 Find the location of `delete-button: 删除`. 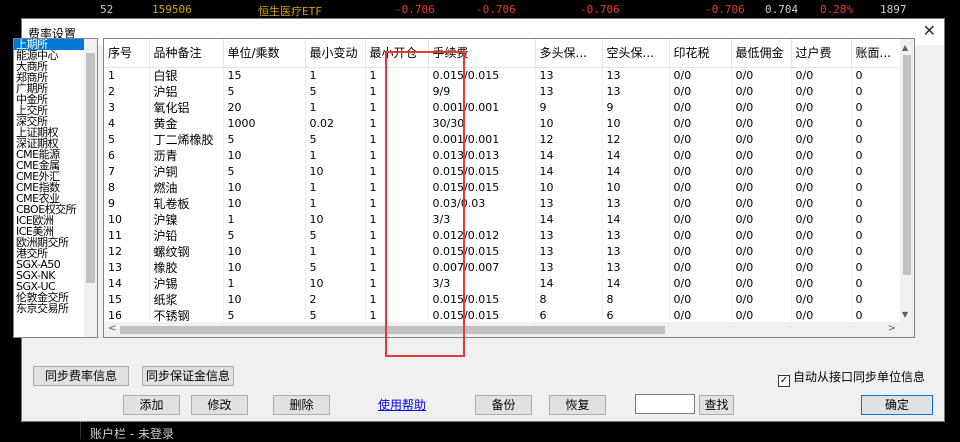

delete-button: 删除 is located at coordinates (301, 405).